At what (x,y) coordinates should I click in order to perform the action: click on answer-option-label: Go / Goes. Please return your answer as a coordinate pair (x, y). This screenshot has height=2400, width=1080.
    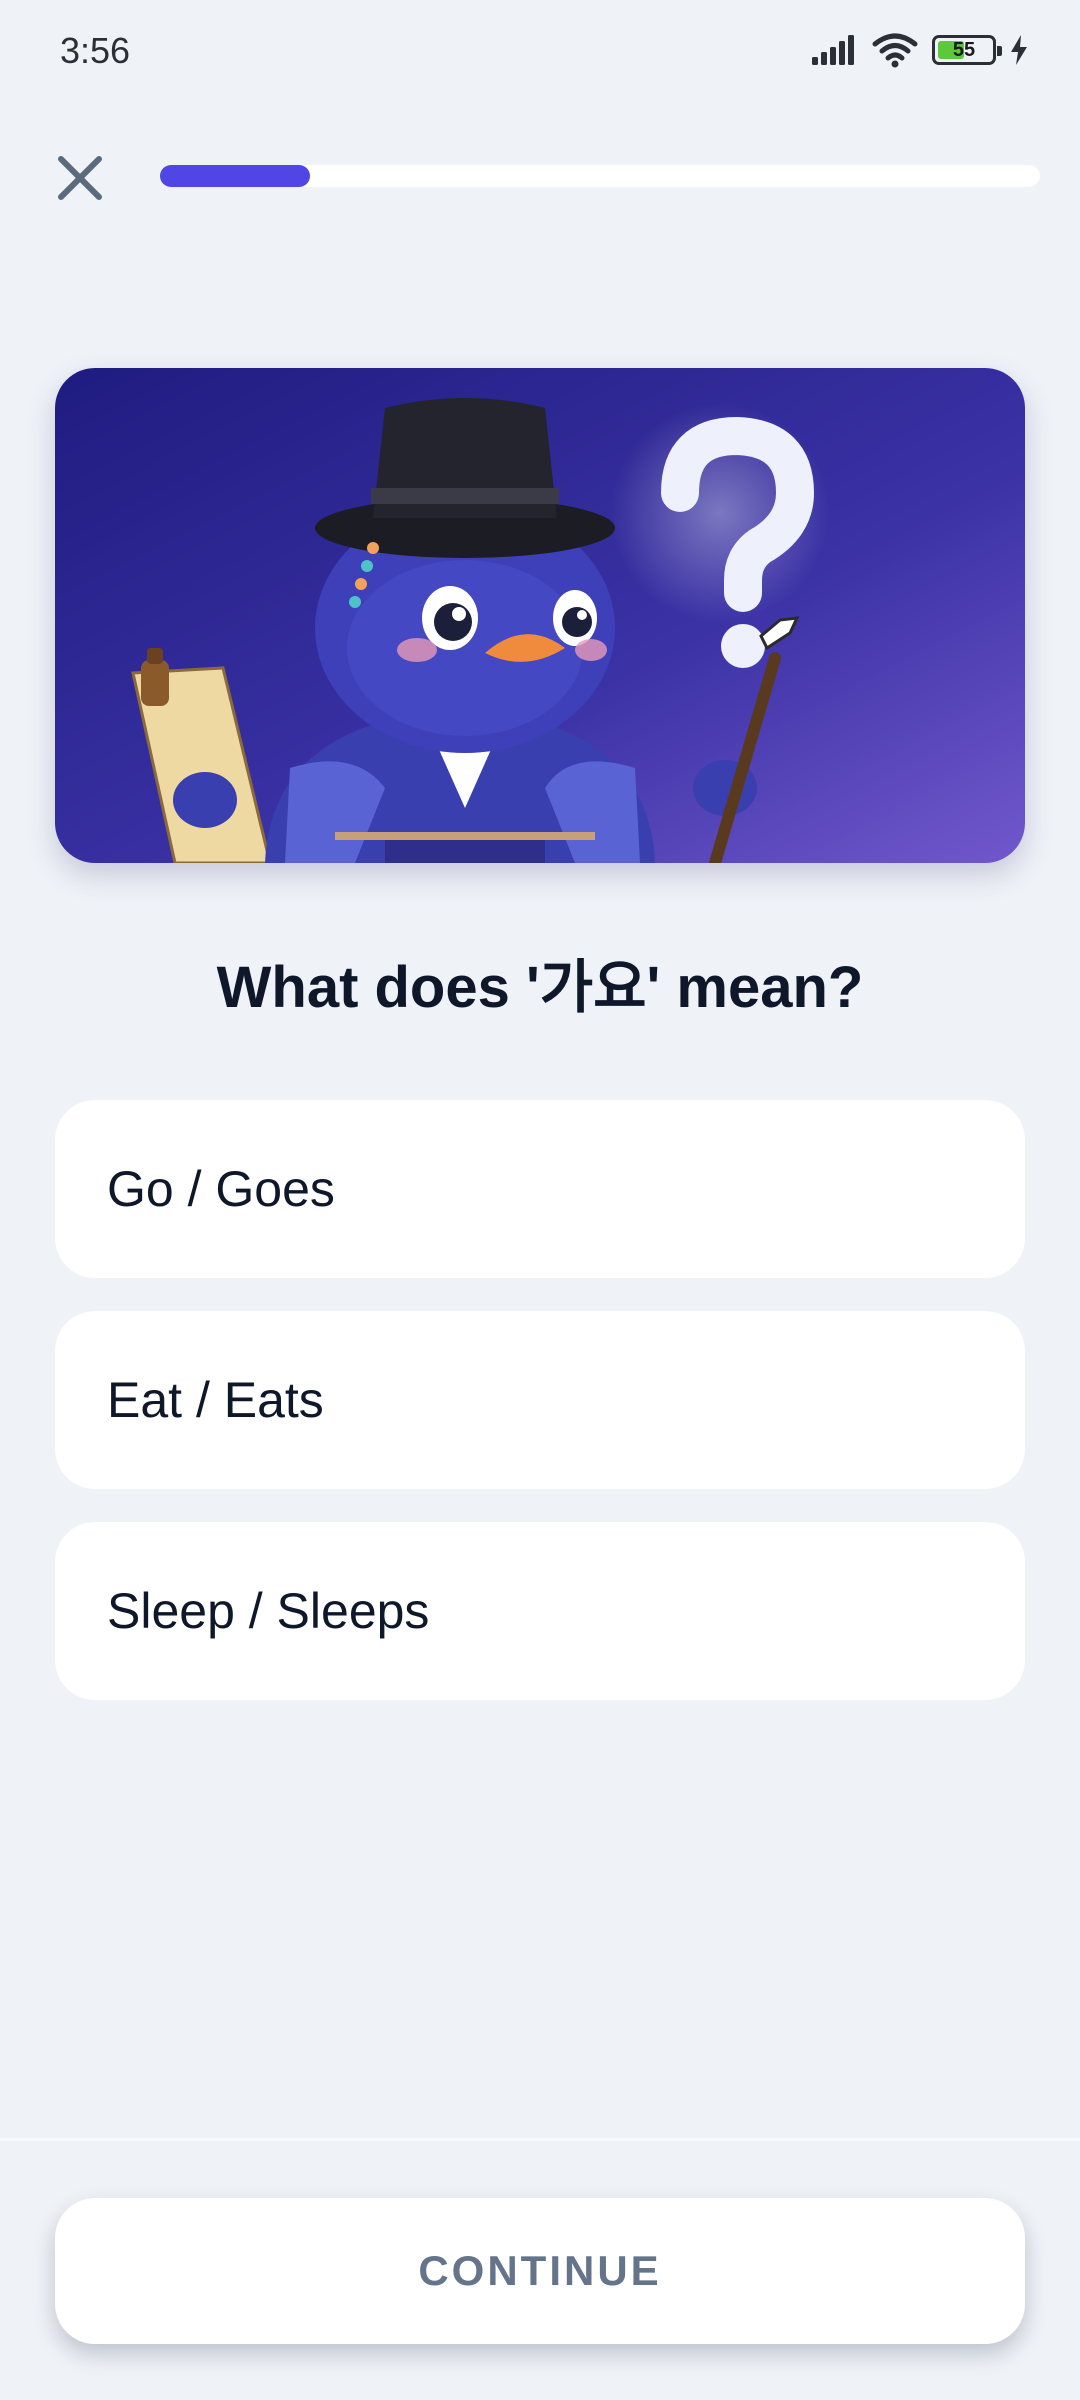
    Looking at the image, I should click on (221, 1189).